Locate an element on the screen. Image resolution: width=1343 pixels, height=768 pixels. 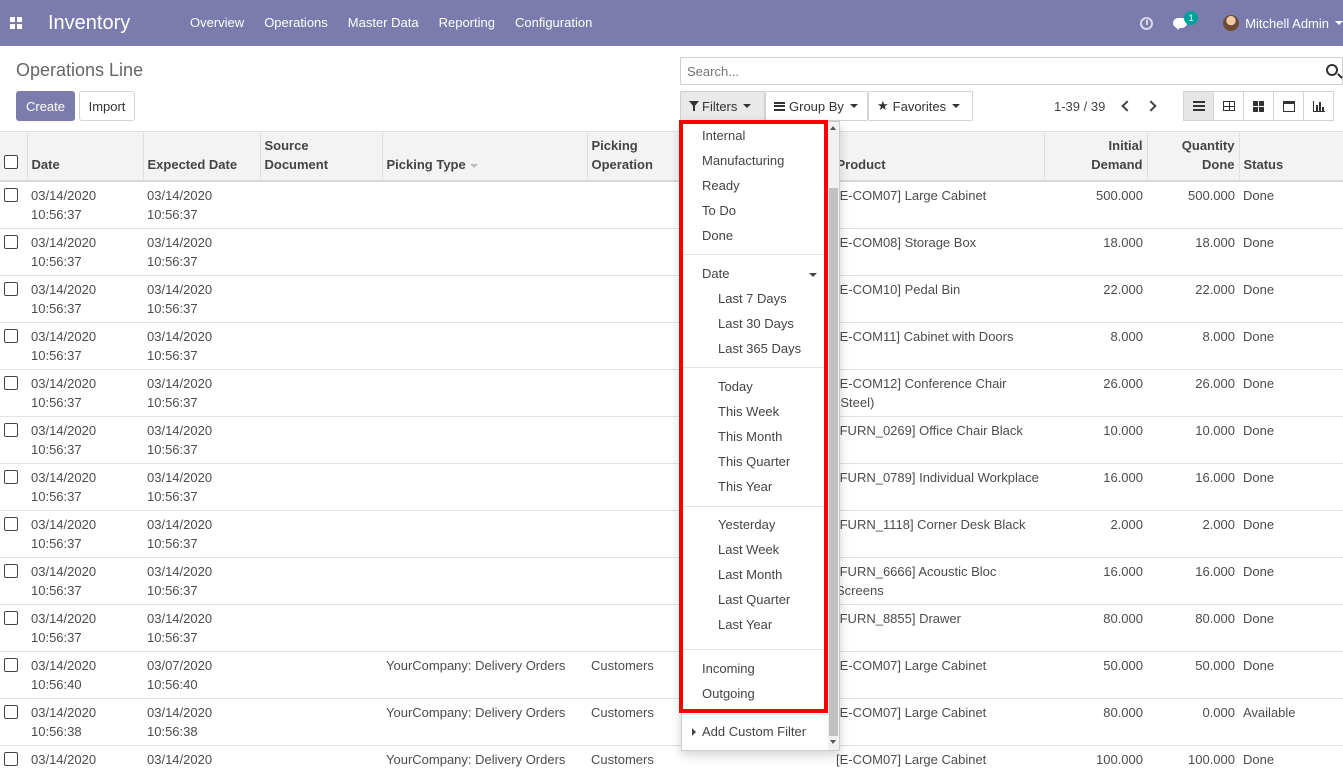
cell-initial-demand: 16.000 is located at coordinates (1095, 581).